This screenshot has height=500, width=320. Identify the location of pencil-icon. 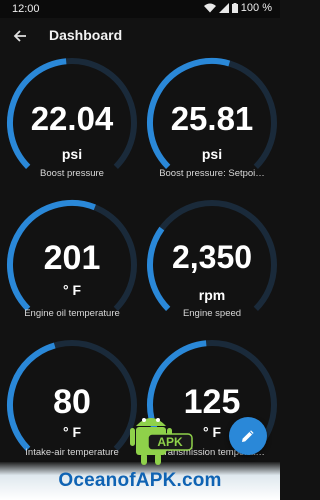
(248, 436).